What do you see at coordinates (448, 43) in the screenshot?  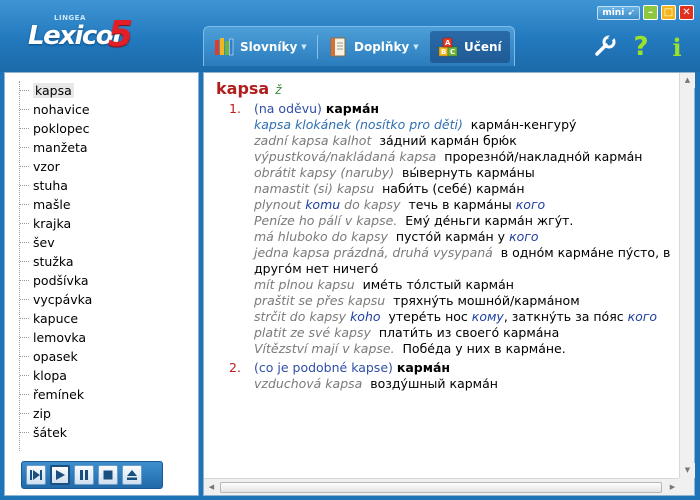 I see `svg-text: A` at bounding box center [448, 43].